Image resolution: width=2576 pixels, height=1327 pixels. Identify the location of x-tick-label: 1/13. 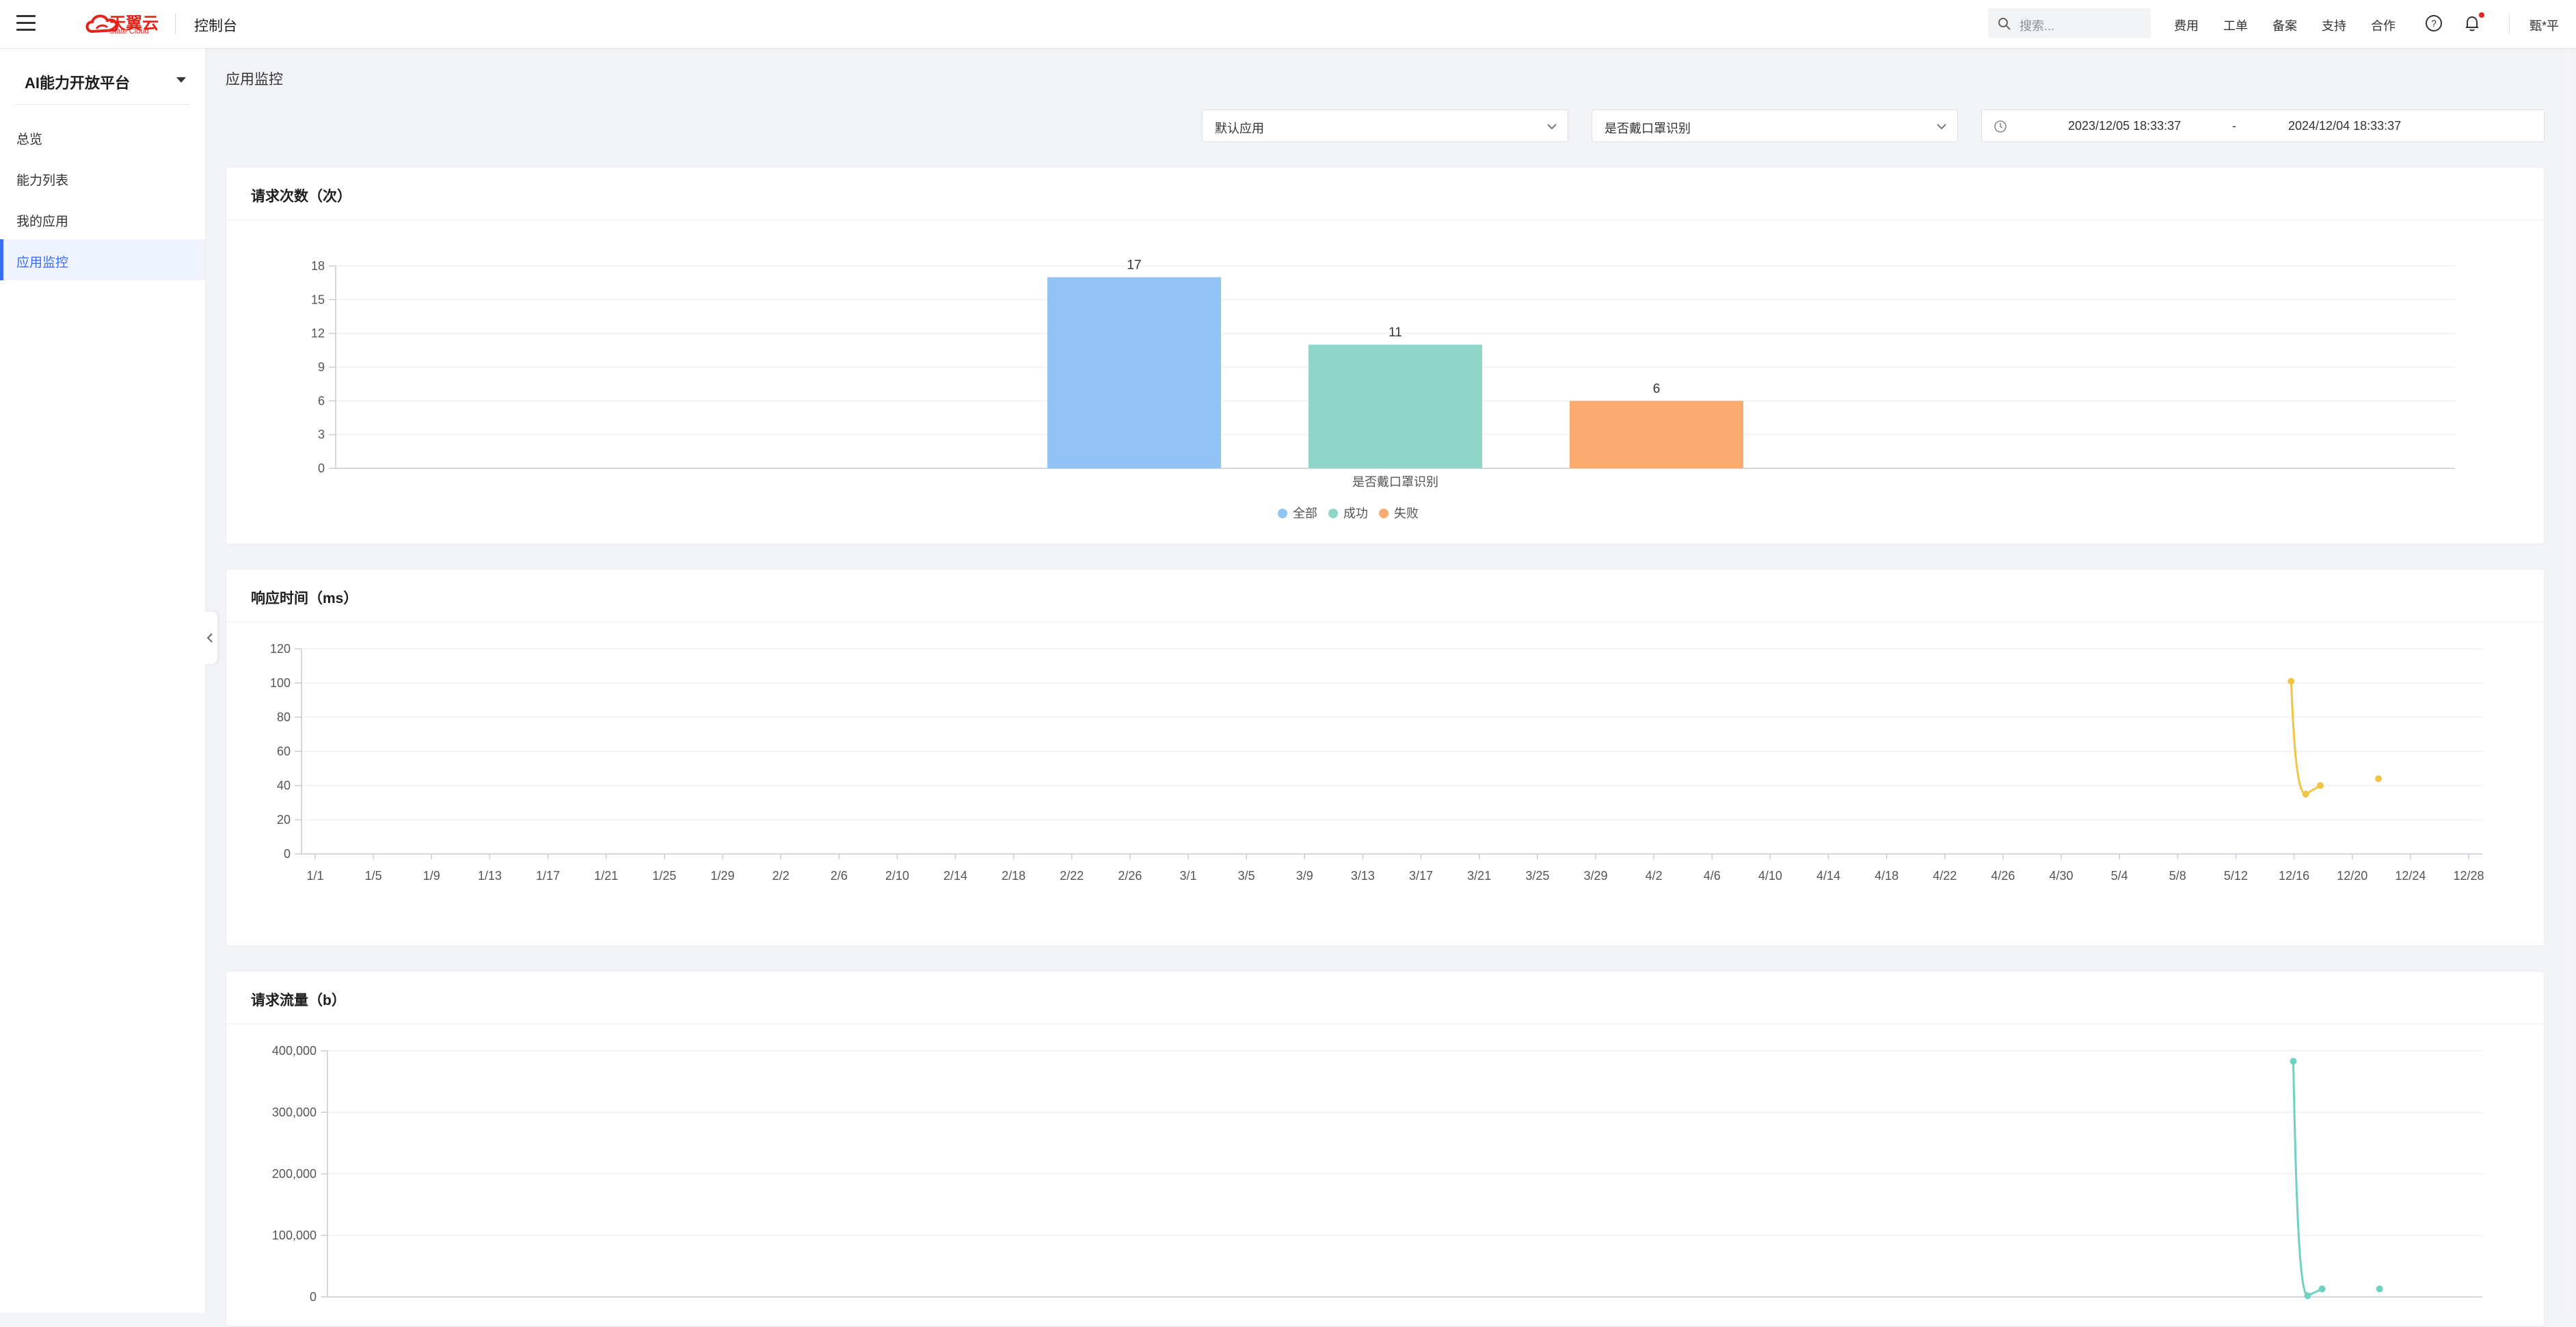
(490, 876).